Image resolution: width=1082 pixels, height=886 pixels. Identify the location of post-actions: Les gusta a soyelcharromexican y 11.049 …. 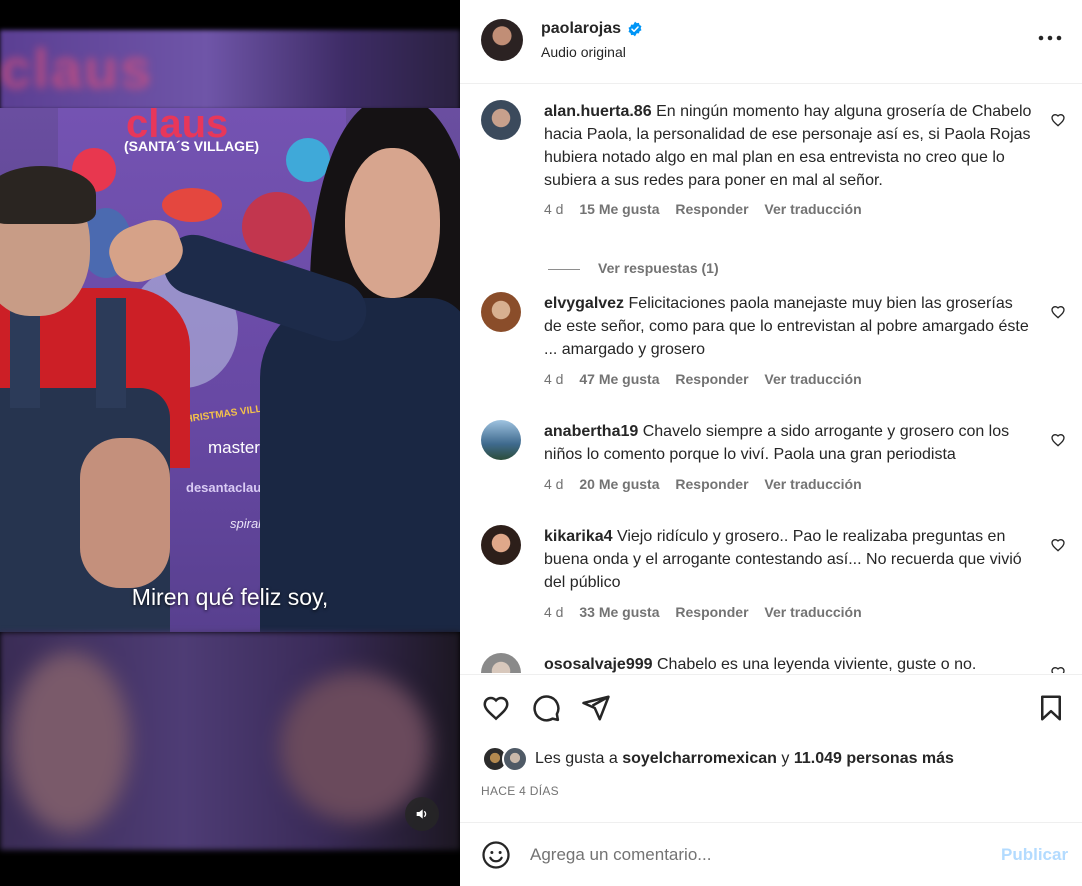
(771, 749).